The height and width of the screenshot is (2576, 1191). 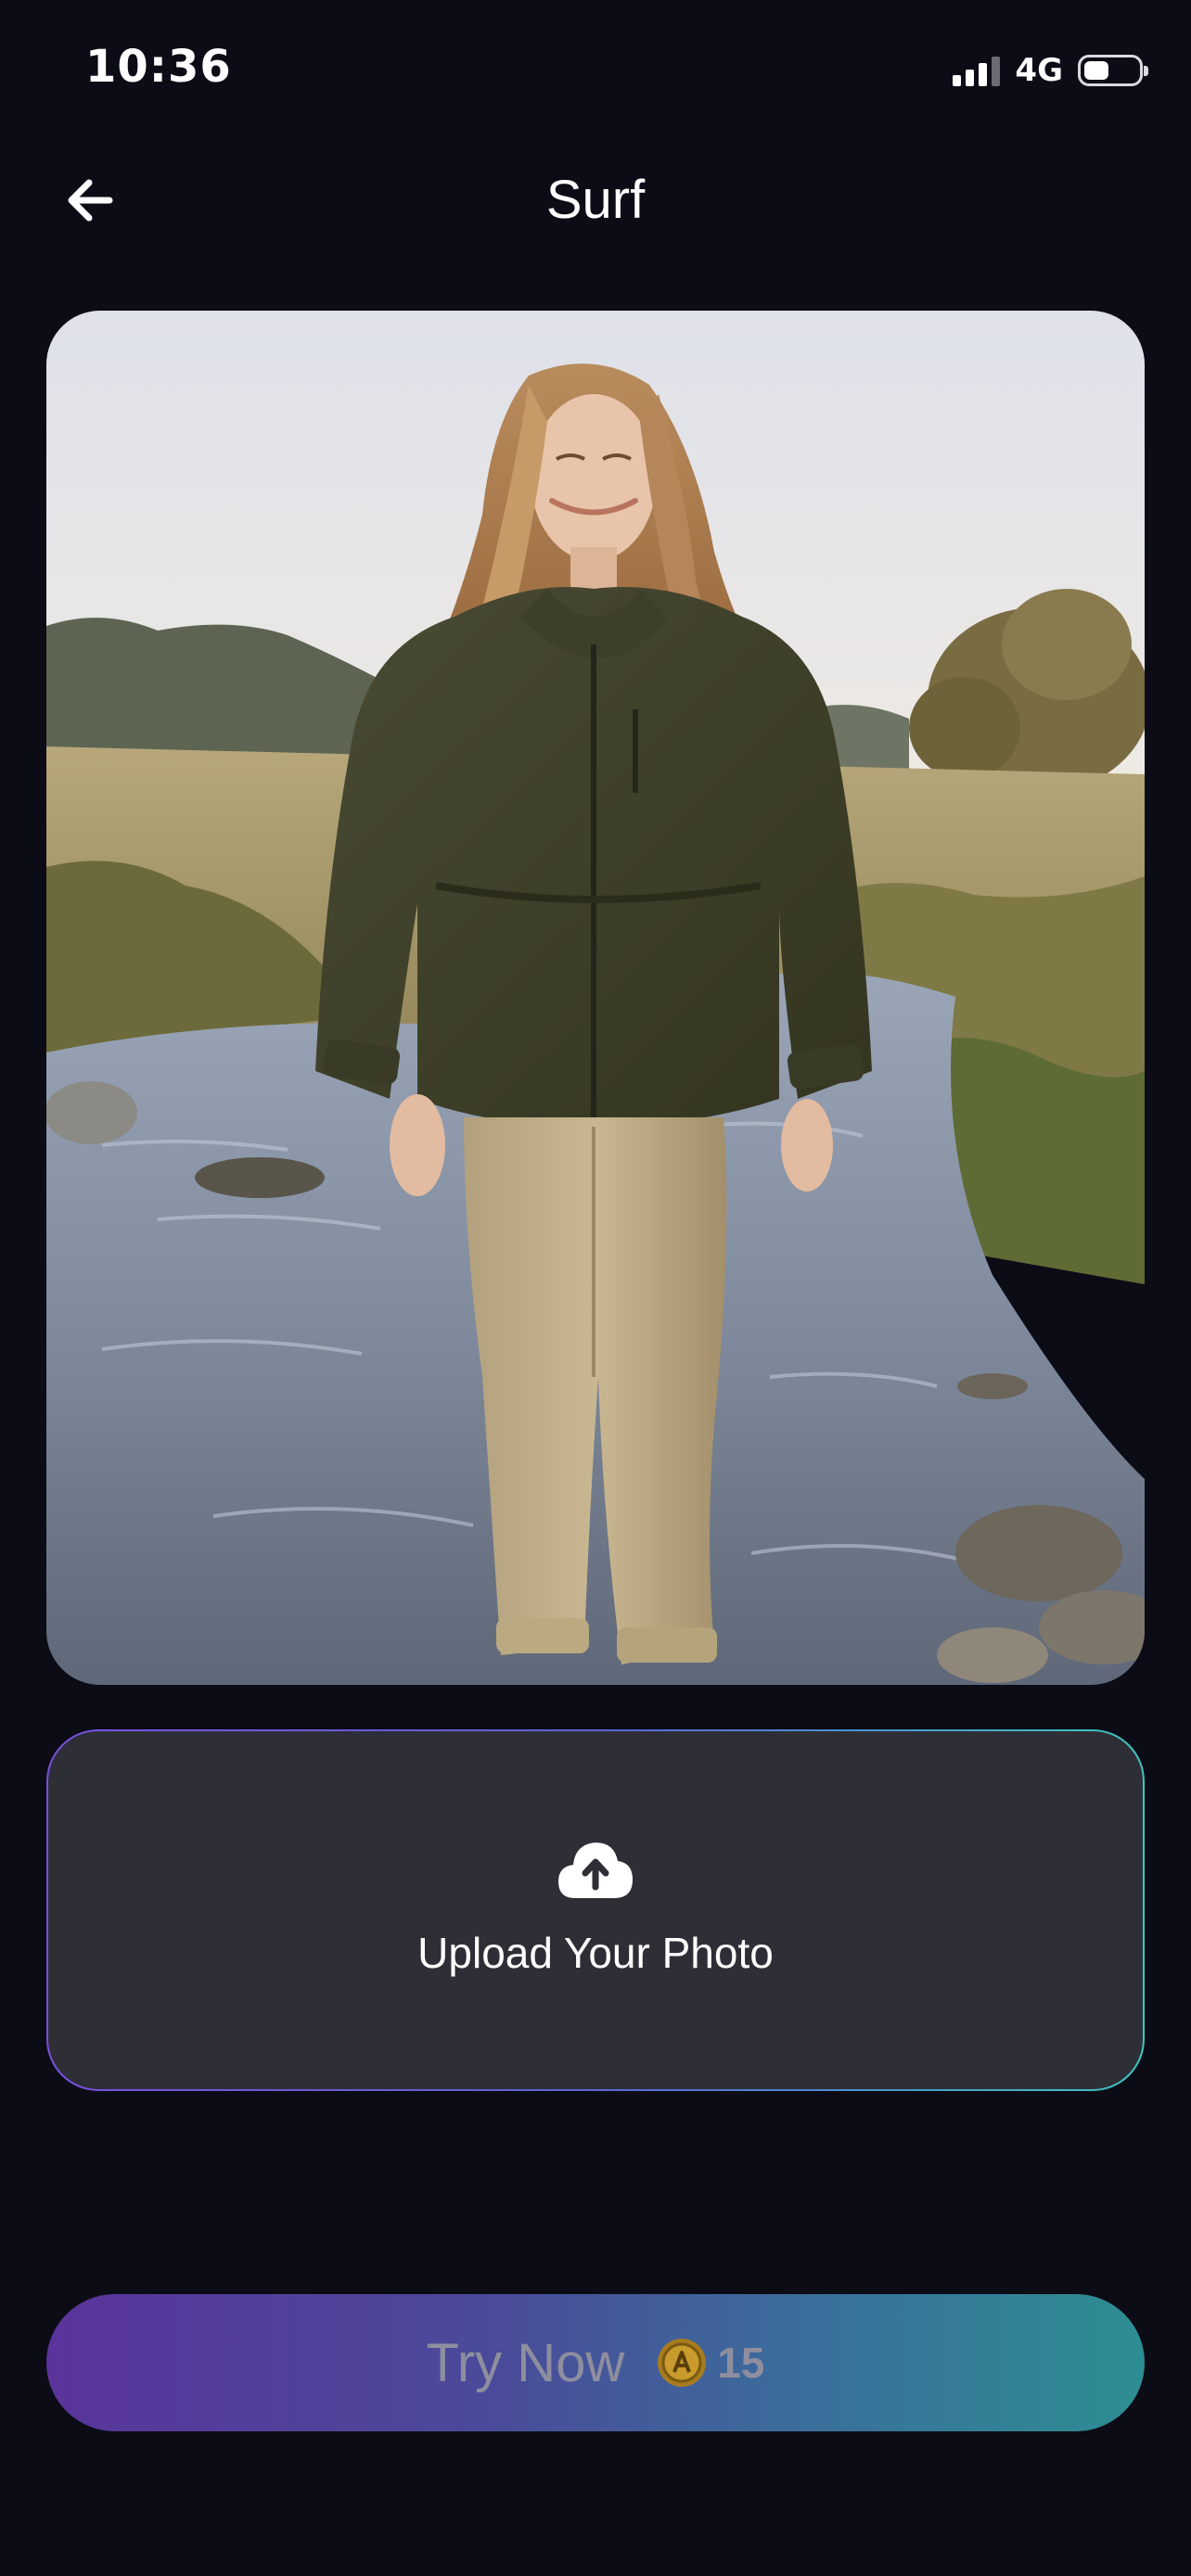 What do you see at coordinates (158, 67) in the screenshot?
I see `status-time: 10:36` at bounding box center [158, 67].